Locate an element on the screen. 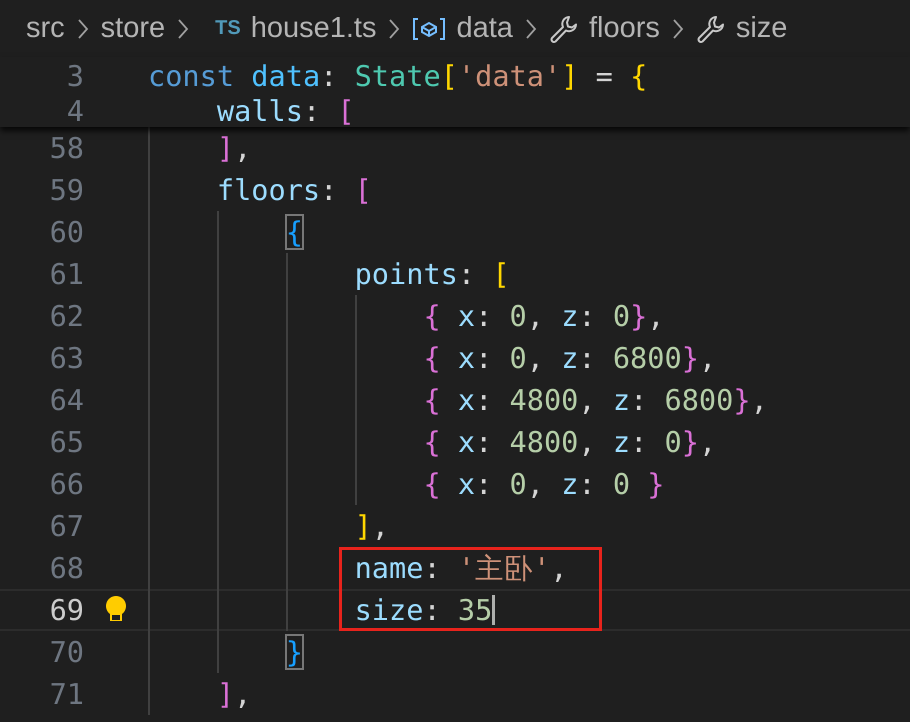 This screenshot has width=910, height=722. breadcrumb-item: data is located at coordinates (484, 28).